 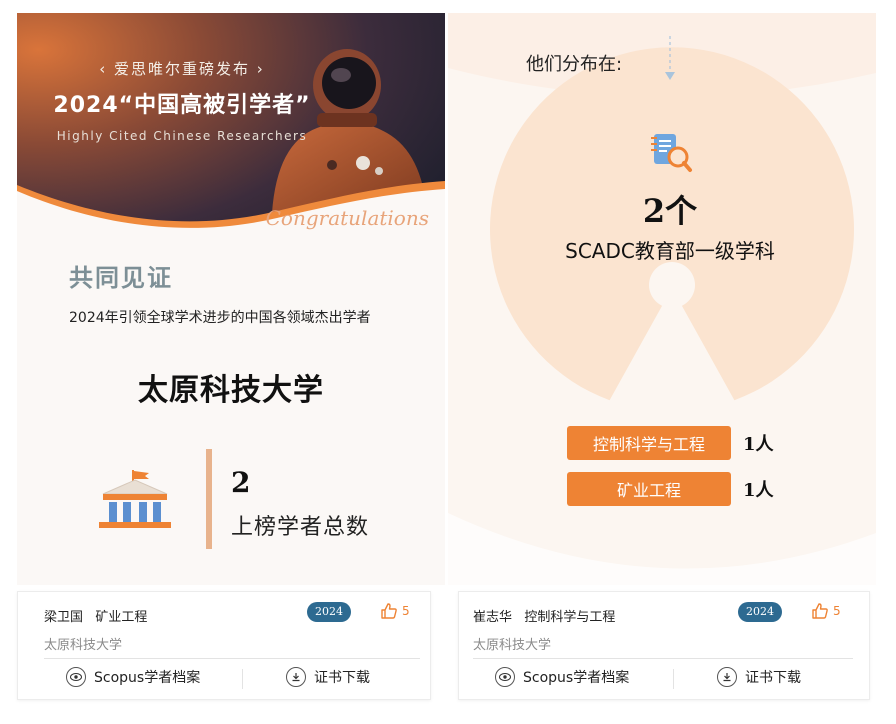 I want to click on scholar-name-line: 梁卫国 矿业工程, so click(x=95, y=615).